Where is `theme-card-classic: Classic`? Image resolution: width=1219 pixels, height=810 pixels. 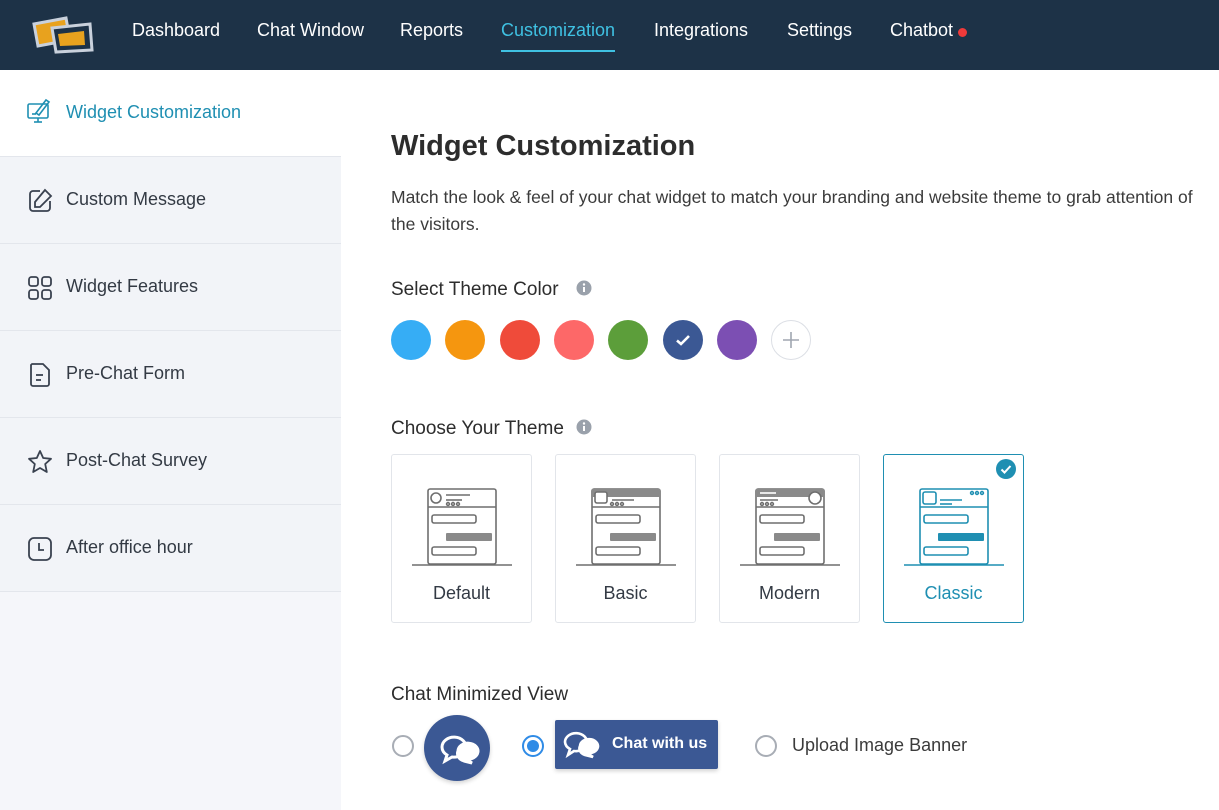 theme-card-classic: Classic is located at coordinates (953, 538).